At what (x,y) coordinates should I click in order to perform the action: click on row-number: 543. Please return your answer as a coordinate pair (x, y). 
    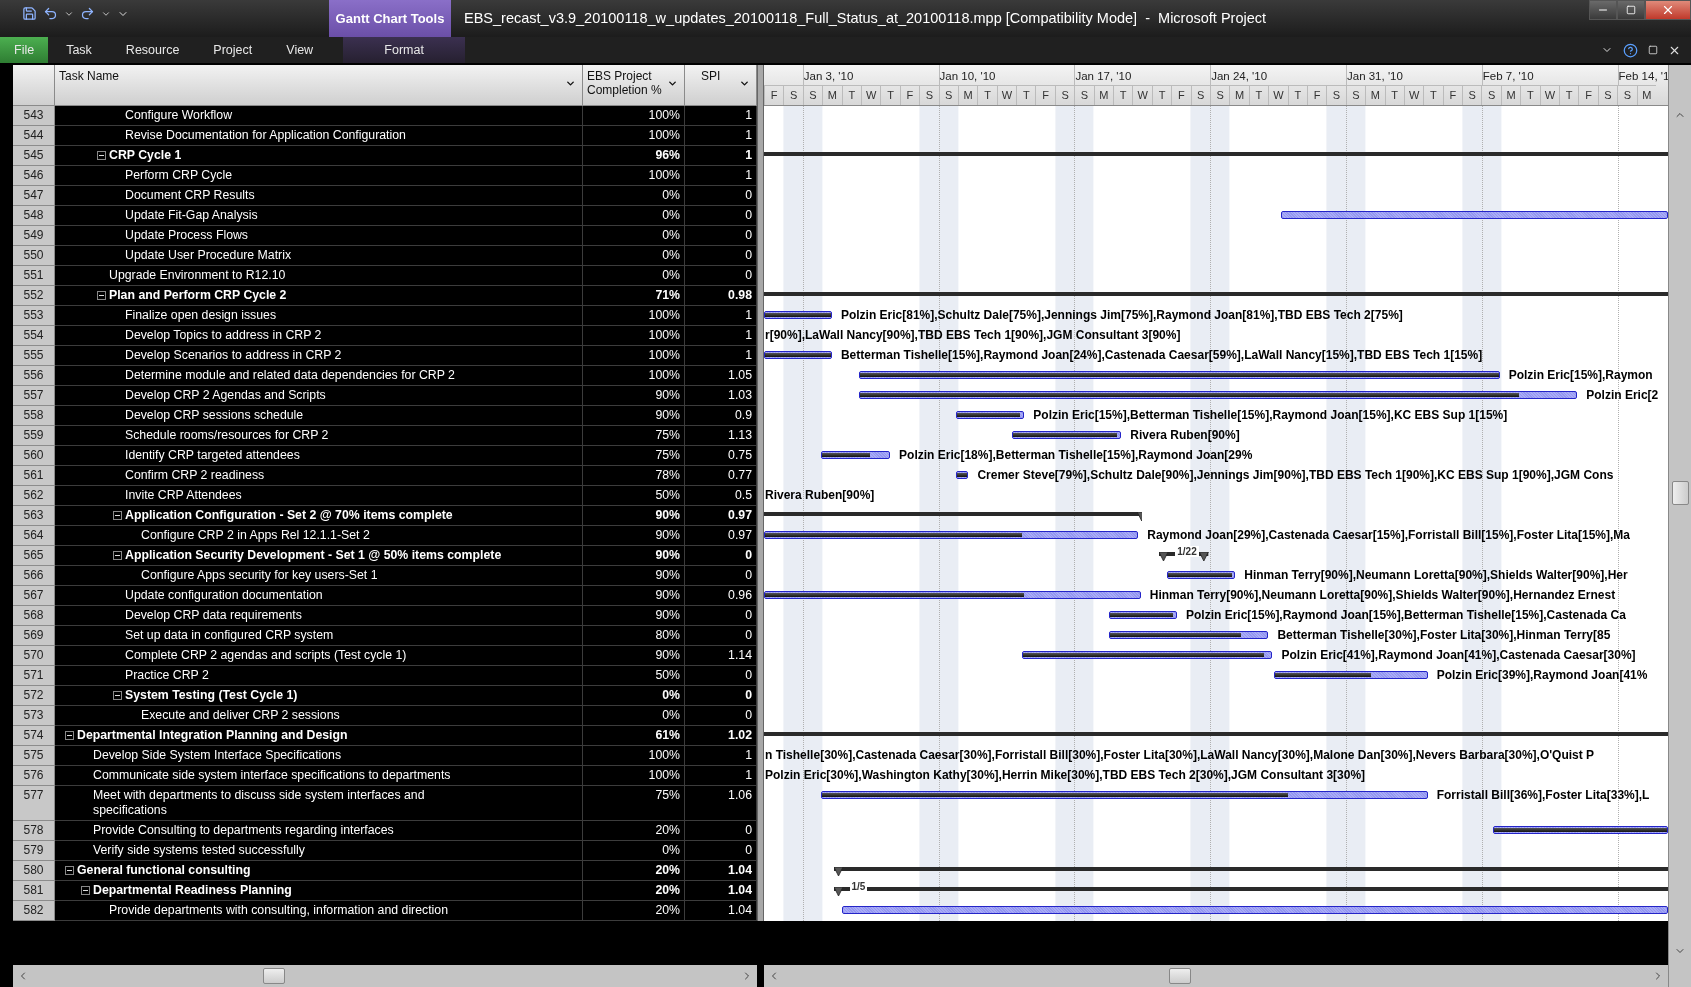
    Looking at the image, I should click on (34, 116).